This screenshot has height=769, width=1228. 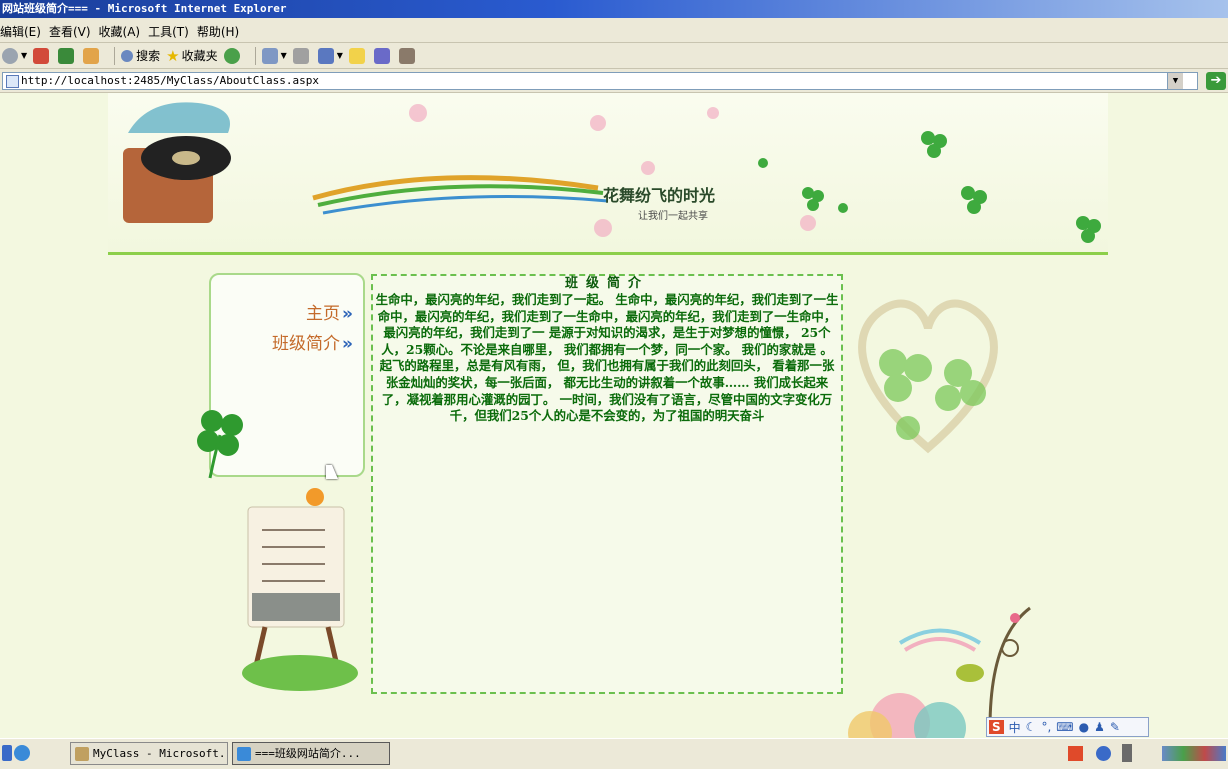 I want to click on menu-edit: 编辑(E), so click(x=24, y=31).